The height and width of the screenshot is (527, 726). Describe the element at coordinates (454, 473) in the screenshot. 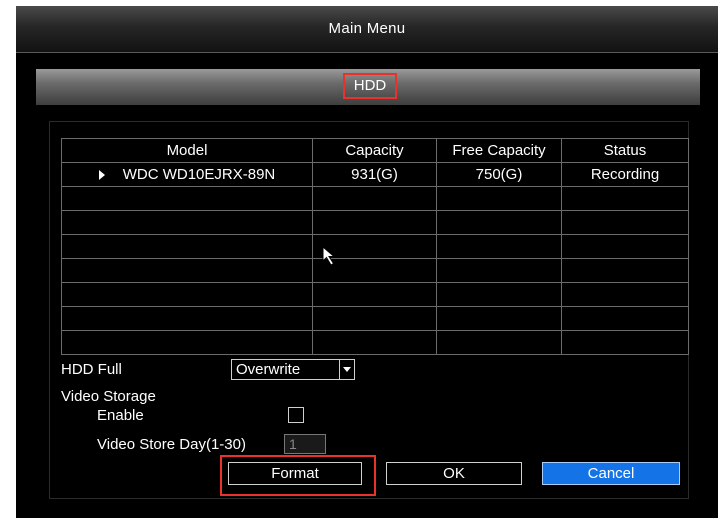

I see `ok-button: OK` at that location.